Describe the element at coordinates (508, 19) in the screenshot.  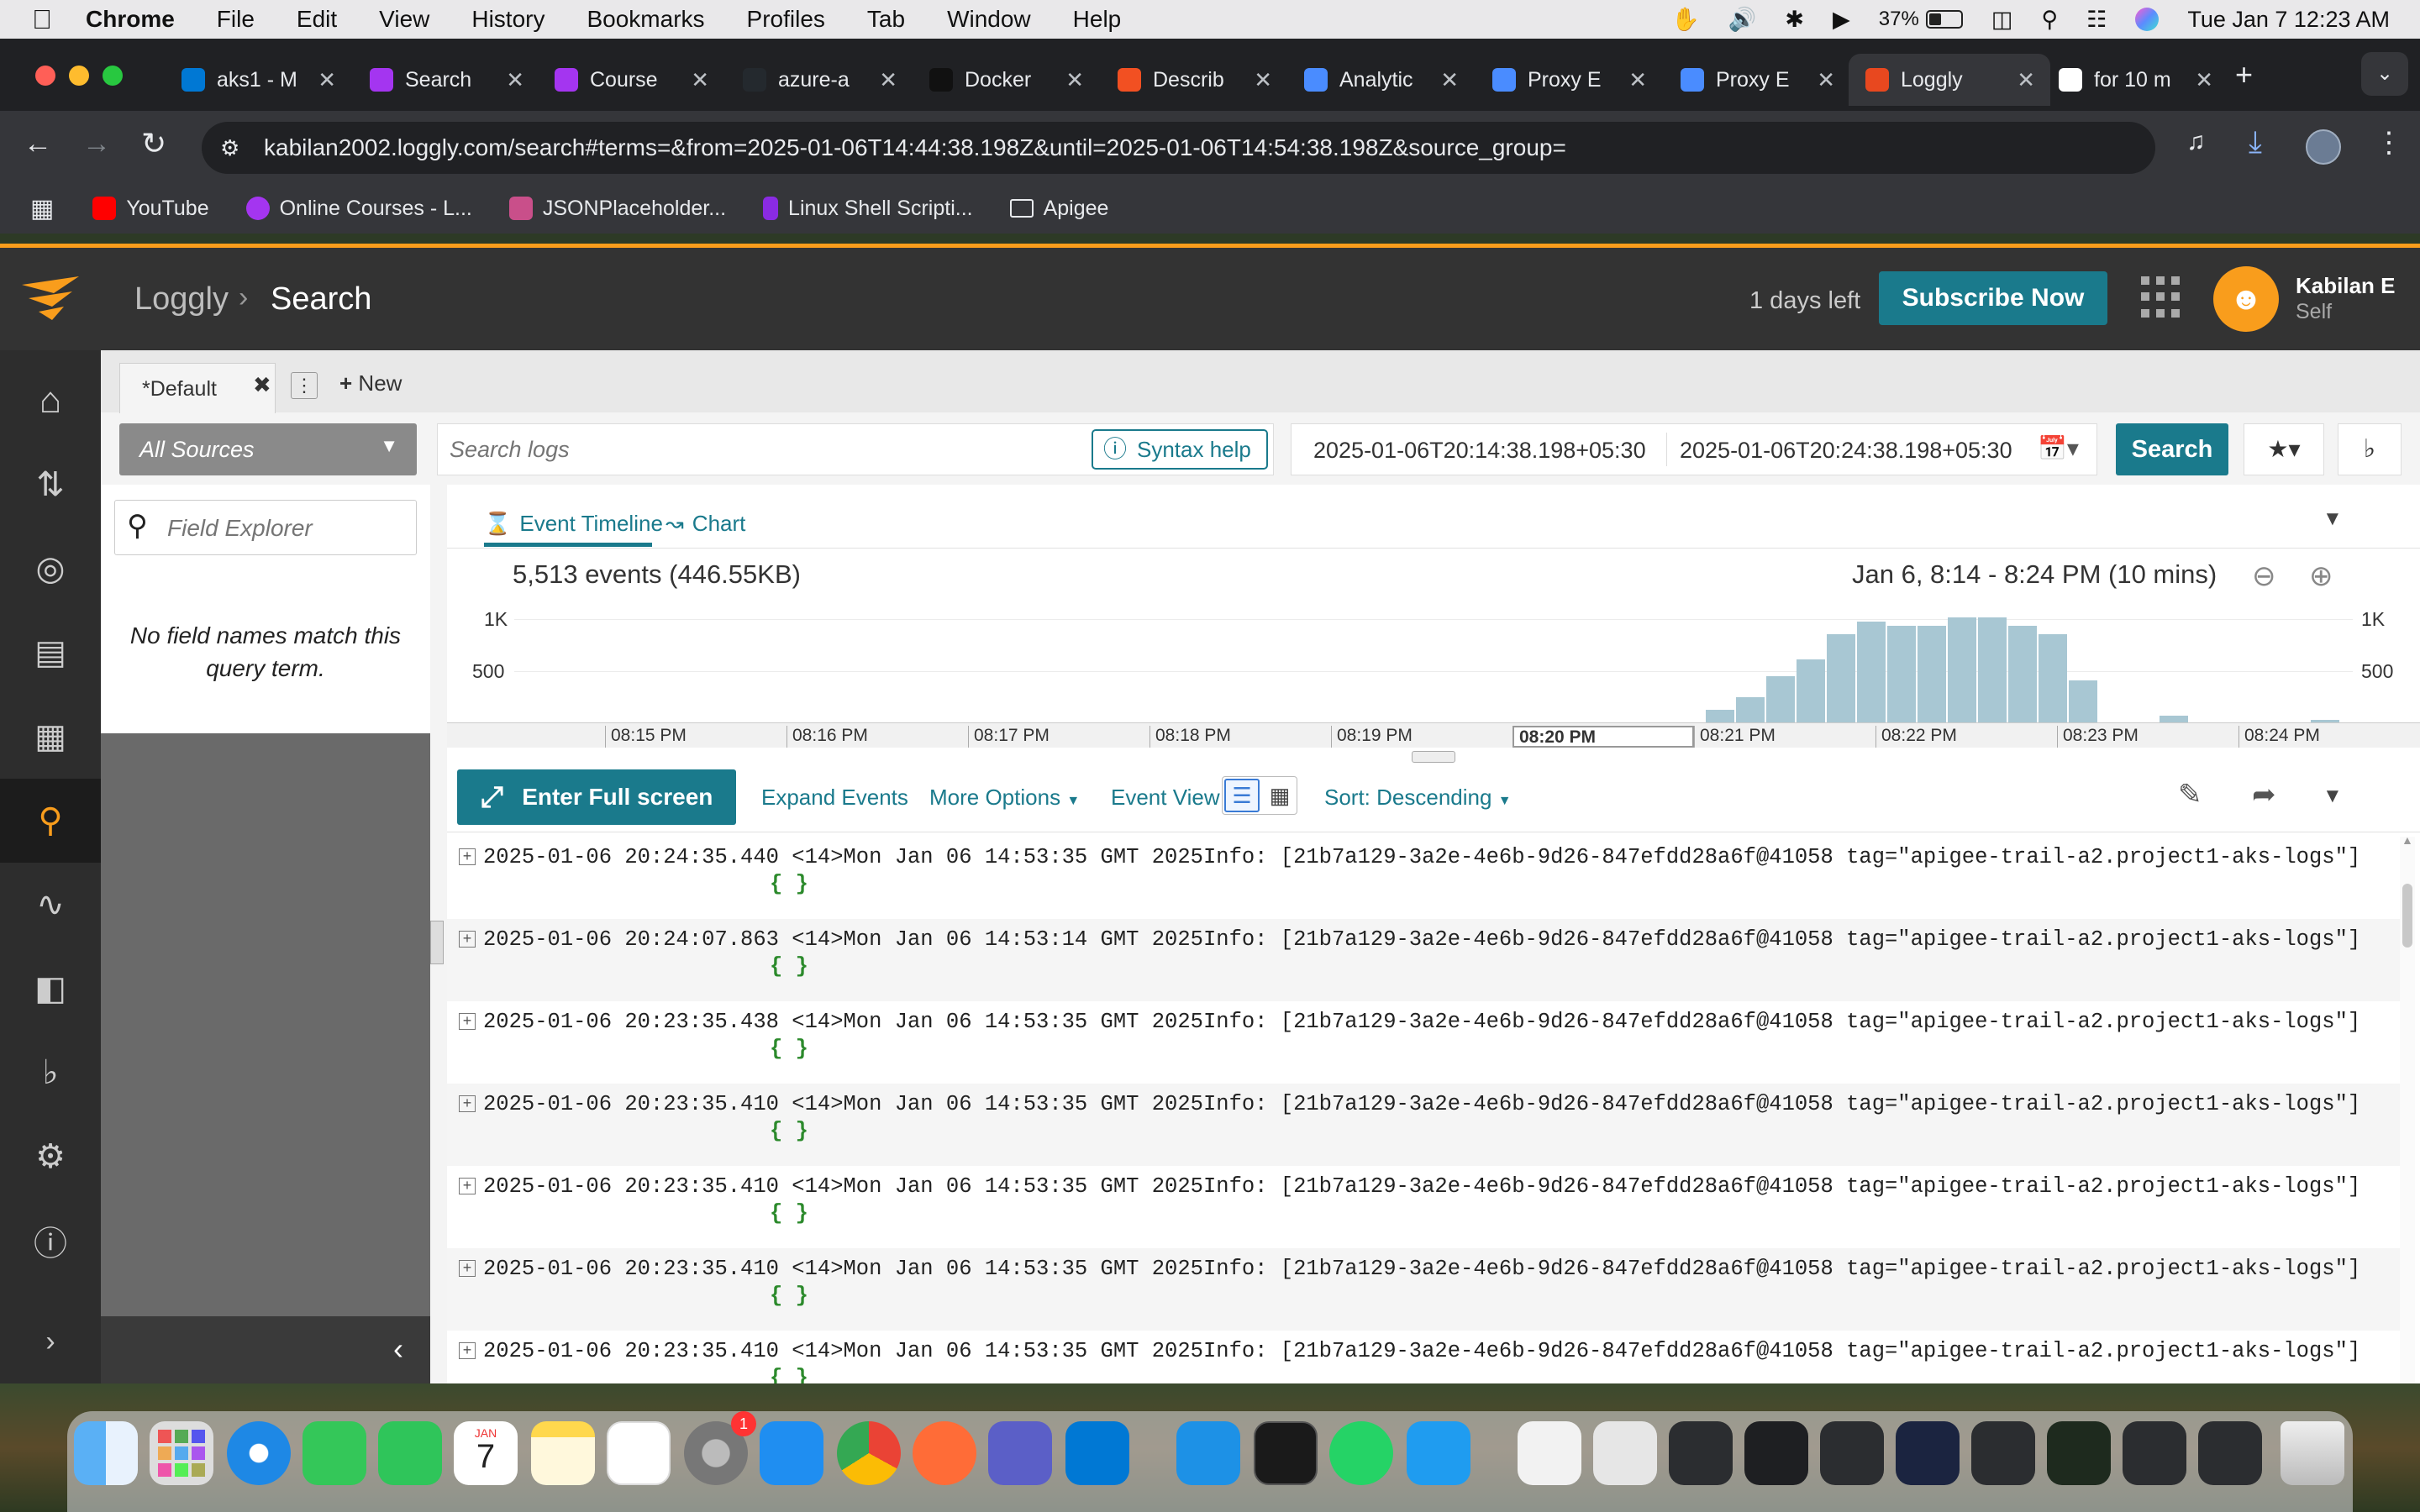
I see `menu-history: History` at that location.